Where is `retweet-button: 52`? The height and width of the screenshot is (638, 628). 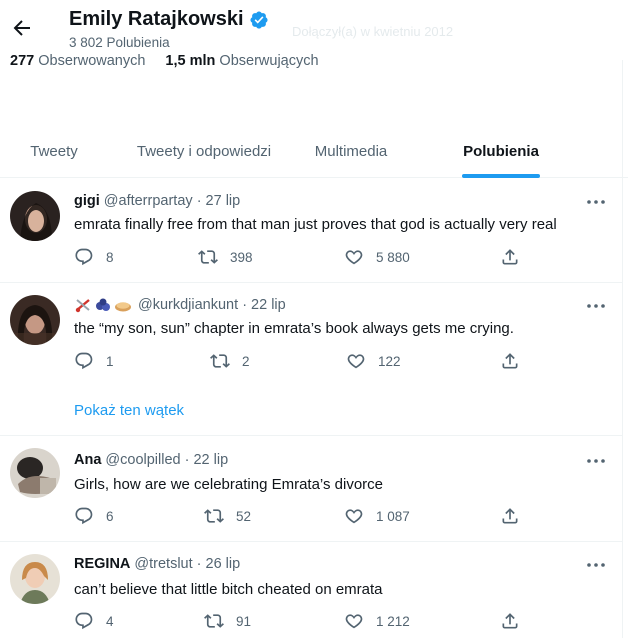
retweet-button: 52 is located at coordinates (227, 516).